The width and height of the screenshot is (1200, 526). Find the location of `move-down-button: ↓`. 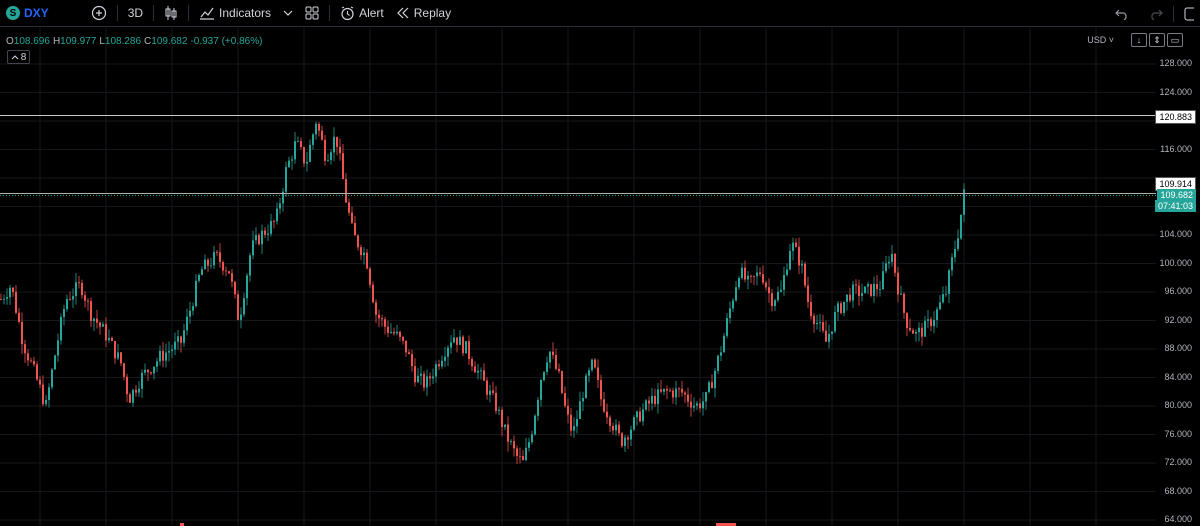

move-down-button: ↓ is located at coordinates (1139, 40).